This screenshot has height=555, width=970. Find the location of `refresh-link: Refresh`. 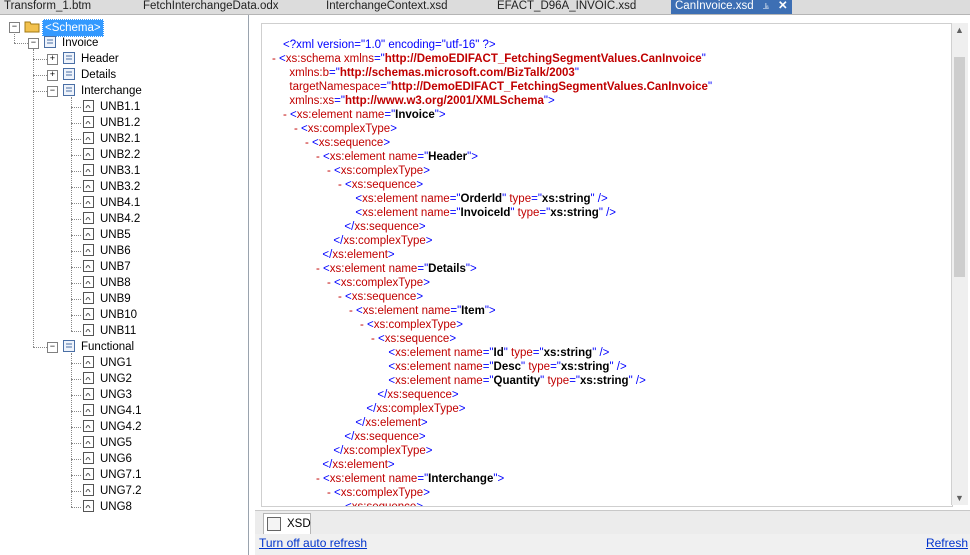

refresh-link: Refresh is located at coordinates (947, 543).